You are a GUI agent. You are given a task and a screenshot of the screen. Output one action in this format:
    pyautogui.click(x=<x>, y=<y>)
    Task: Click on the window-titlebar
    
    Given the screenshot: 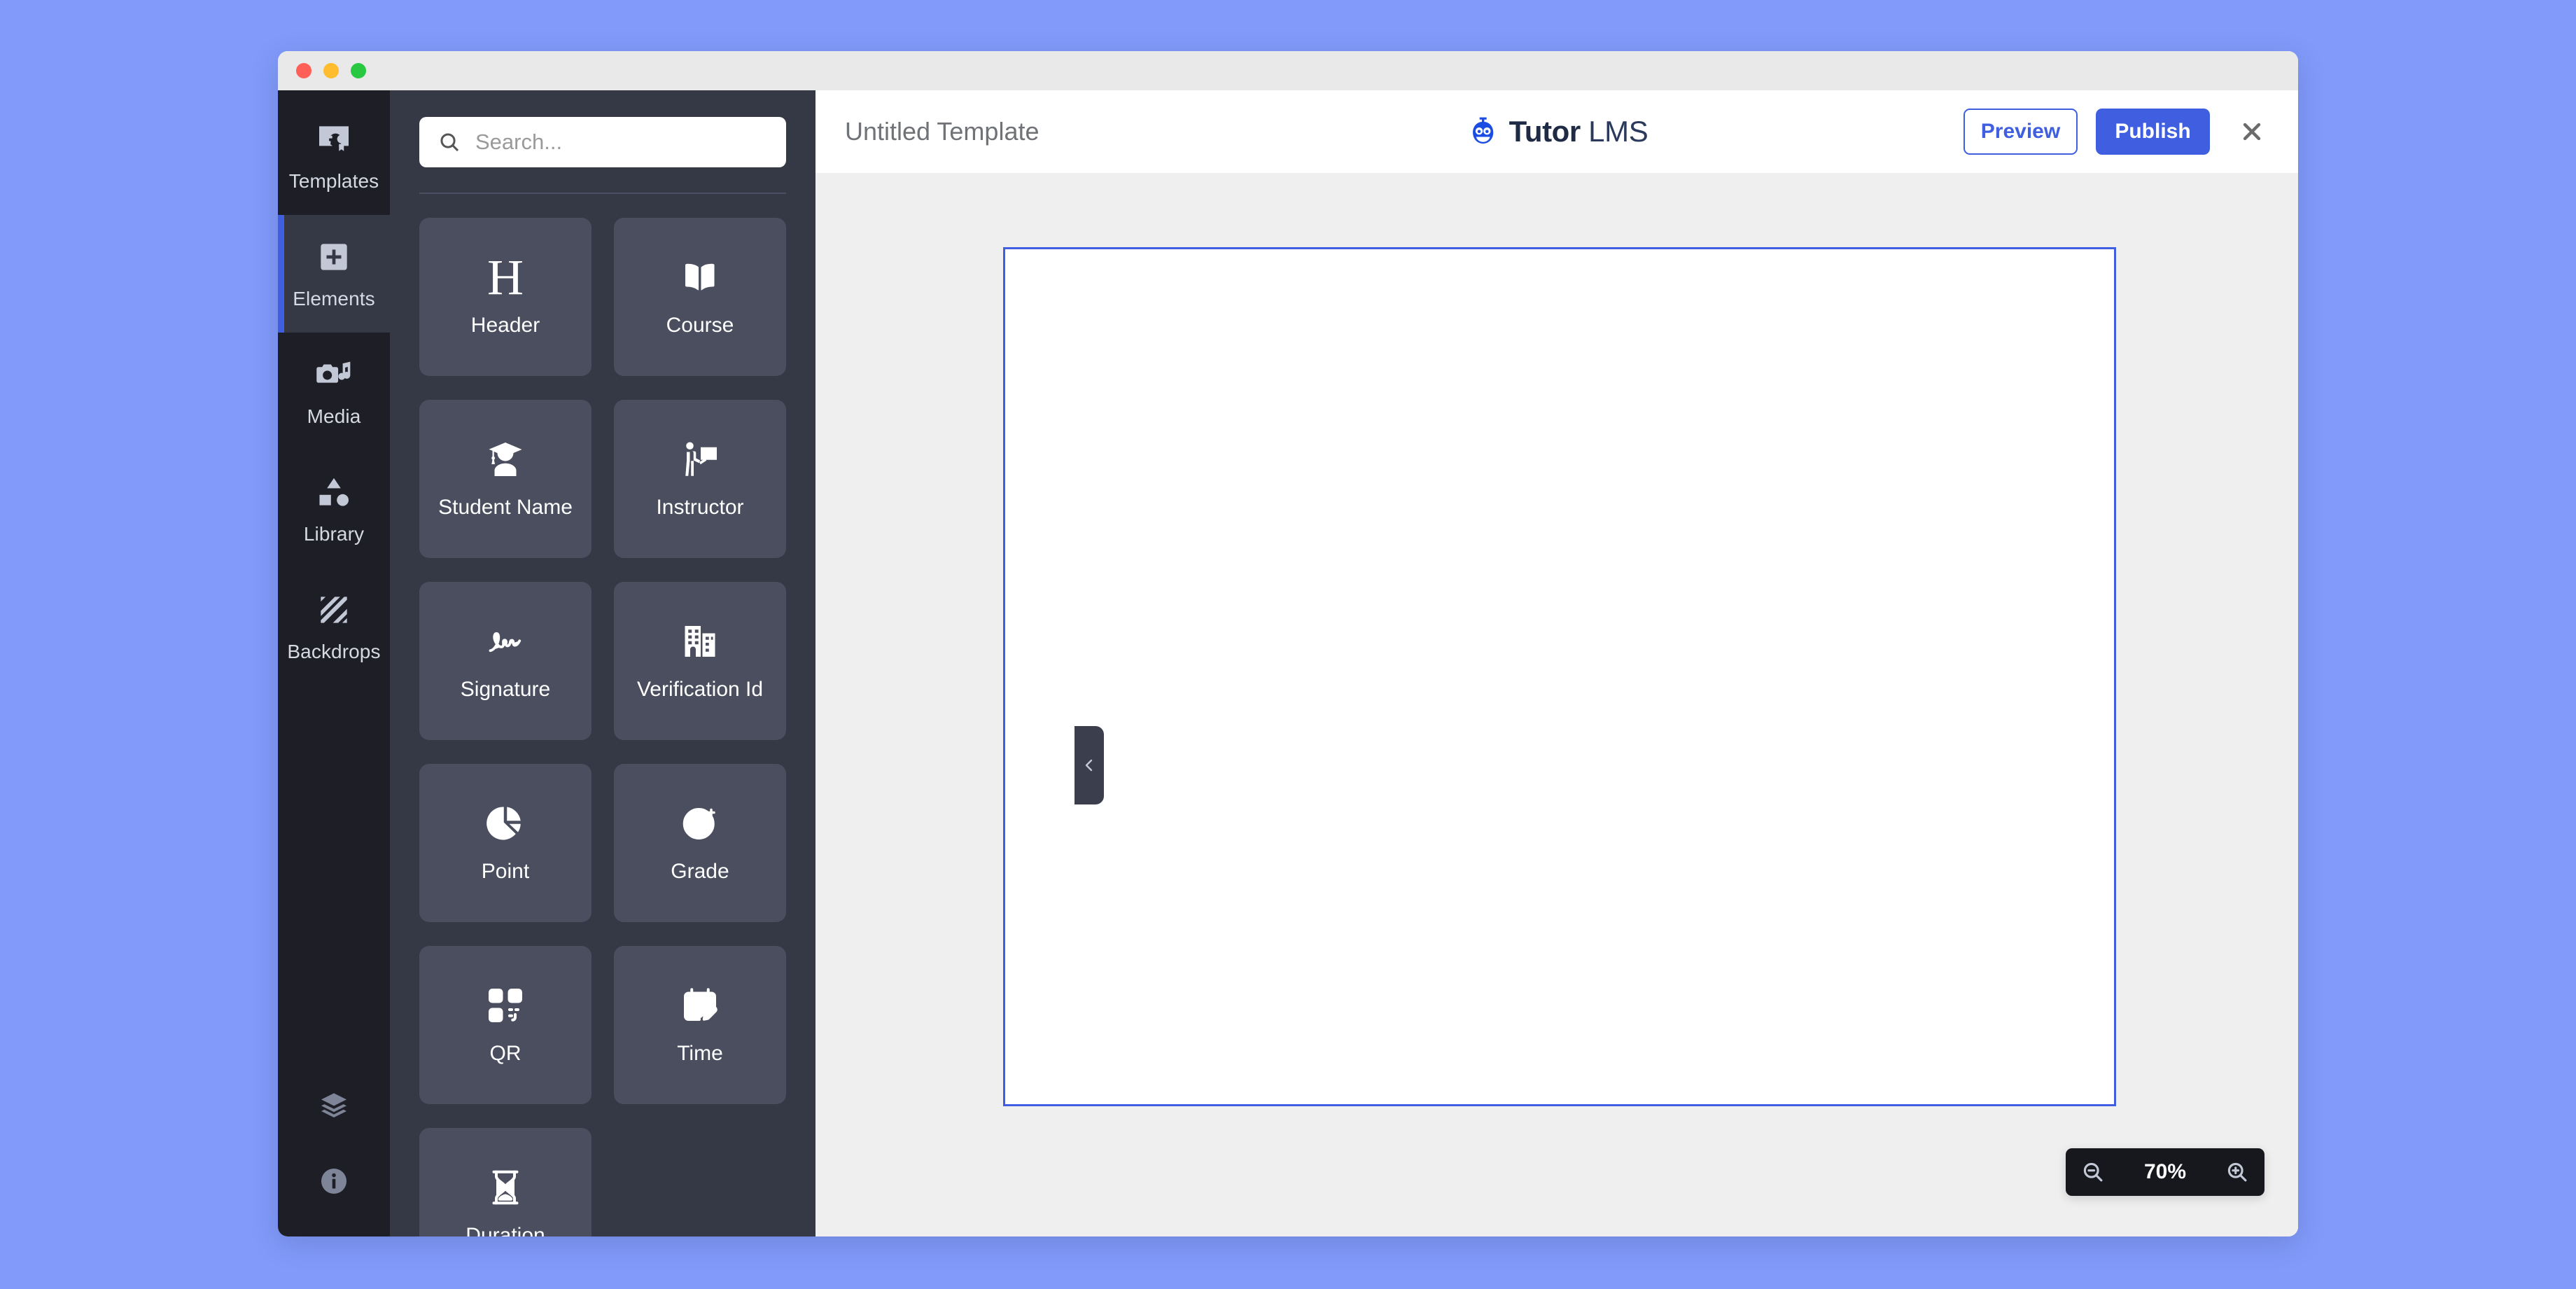 What is the action you would take?
    pyautogui.click(x=1288, y=70)
    